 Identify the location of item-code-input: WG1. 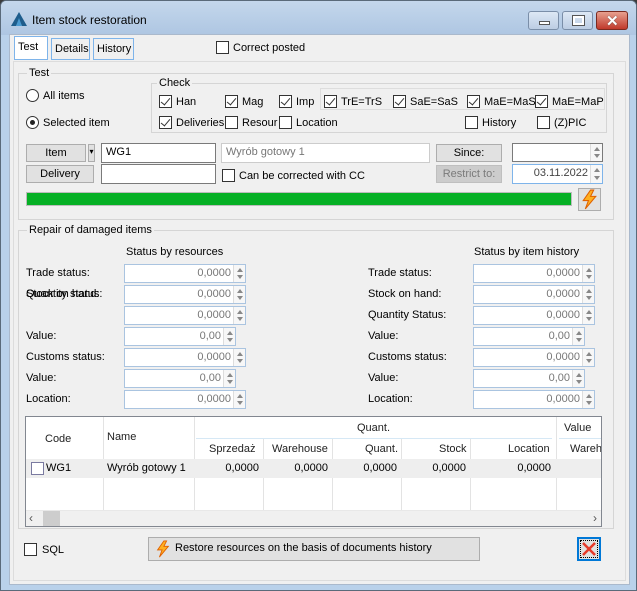
(158, 153).